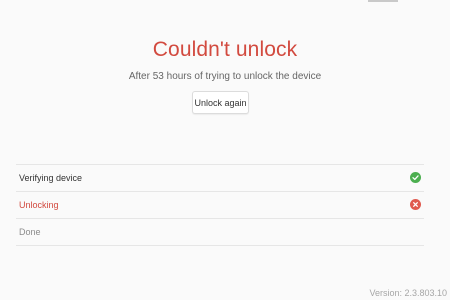 The width and height of the screenshot is (450, 300). Describe the element at coordinates (415, 204) in the screenshot. I see `error-circle-icon` at that location.